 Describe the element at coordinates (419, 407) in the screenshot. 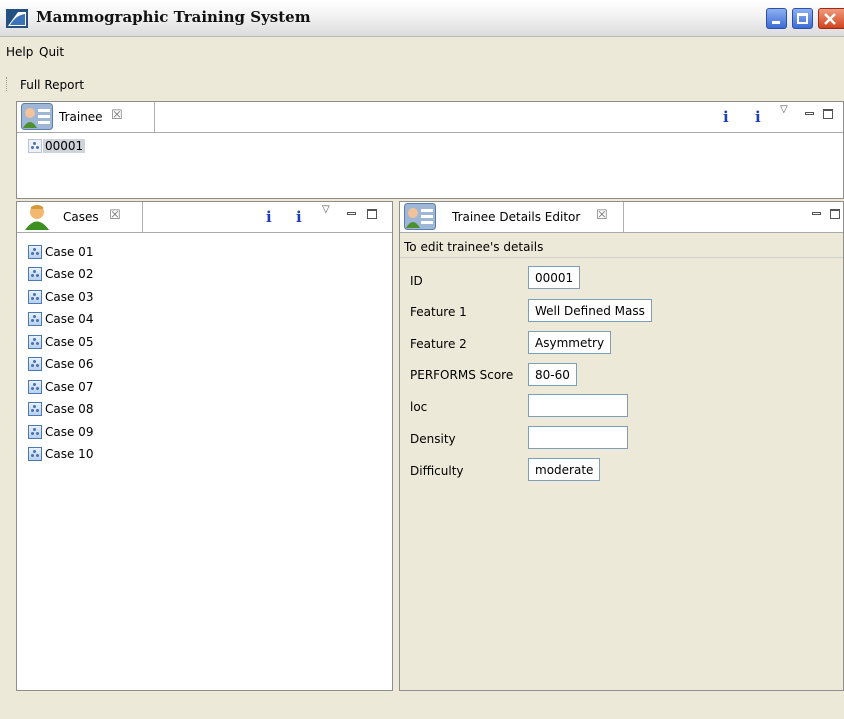

I see `field-label-loc: loc` at that location.